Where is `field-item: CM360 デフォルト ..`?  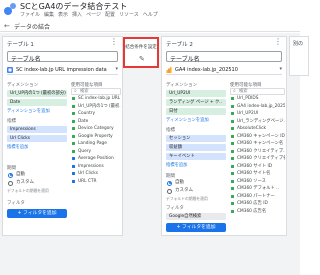 field-item: CM360 デフォルト .. is located at coordinates (257, 189).